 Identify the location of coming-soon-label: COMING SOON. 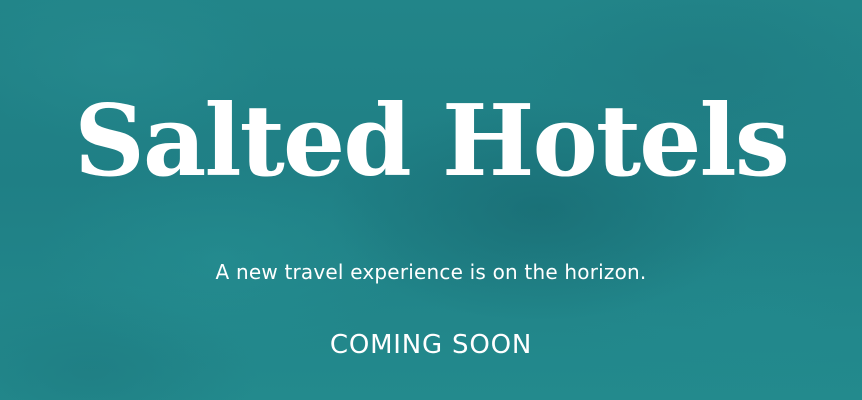
(431, 345).